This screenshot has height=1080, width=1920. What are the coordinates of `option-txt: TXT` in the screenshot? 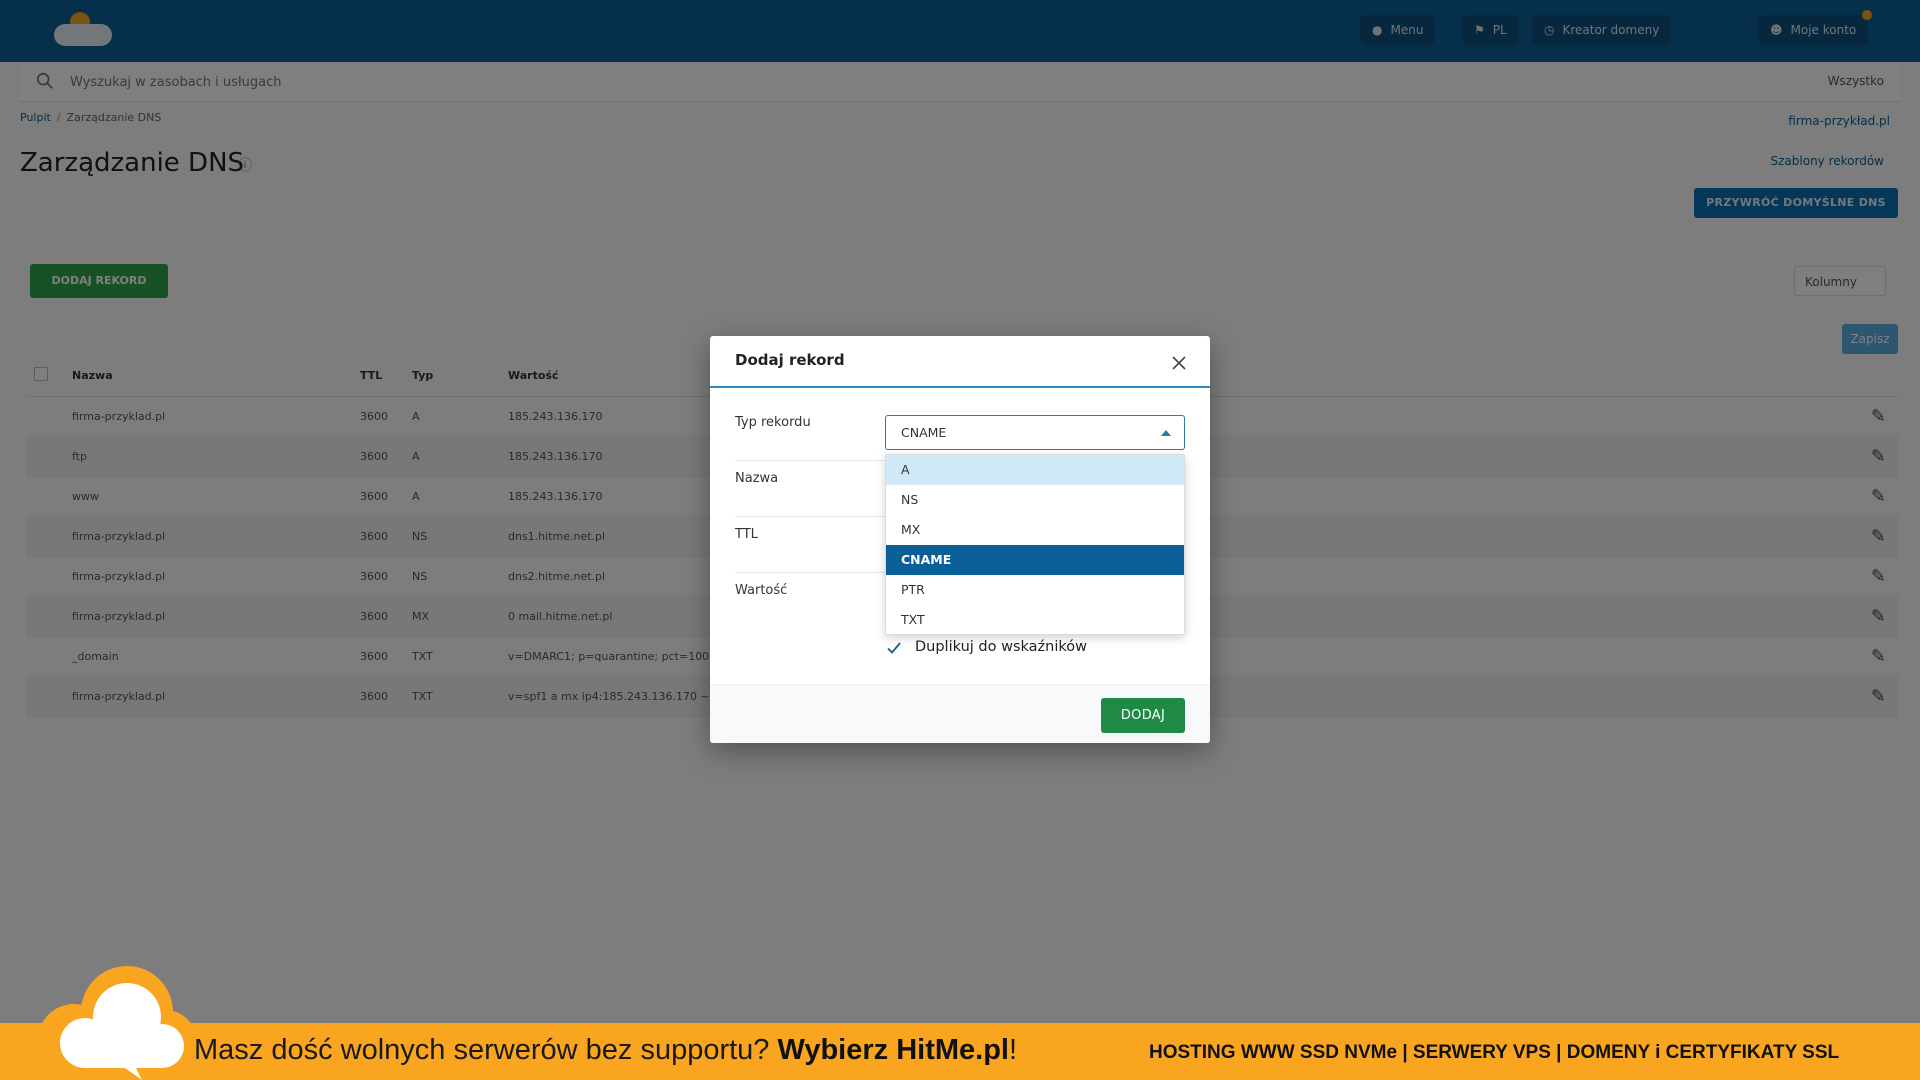 It's located at (1035, 620).